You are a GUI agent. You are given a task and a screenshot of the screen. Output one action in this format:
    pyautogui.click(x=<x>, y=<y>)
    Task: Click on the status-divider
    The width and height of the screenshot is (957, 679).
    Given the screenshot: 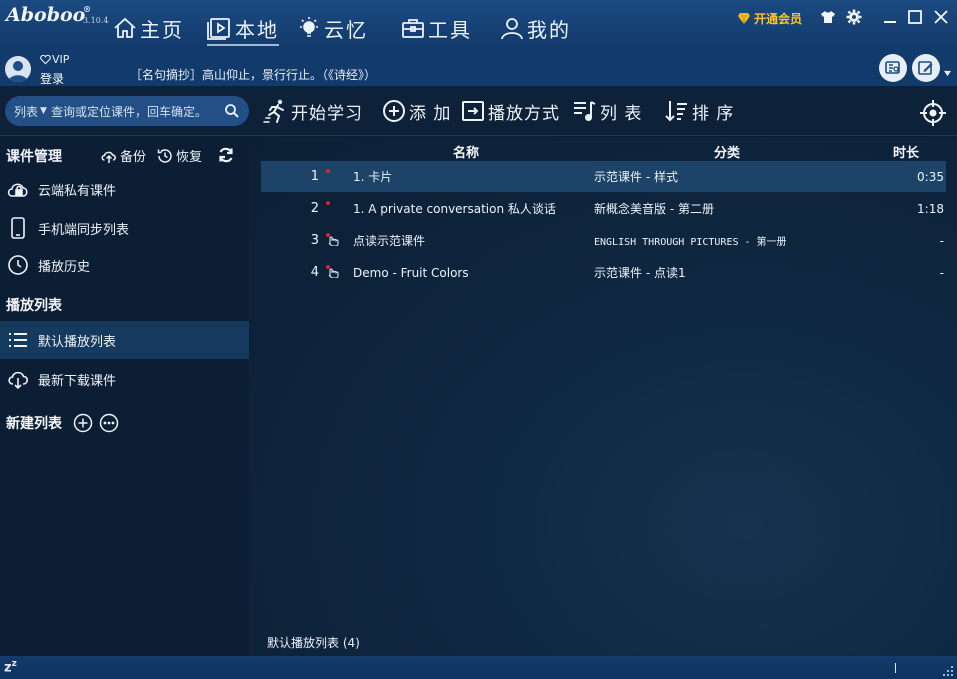 What is the action you would take?
    pyautogui.click(x=895, y=668)
    